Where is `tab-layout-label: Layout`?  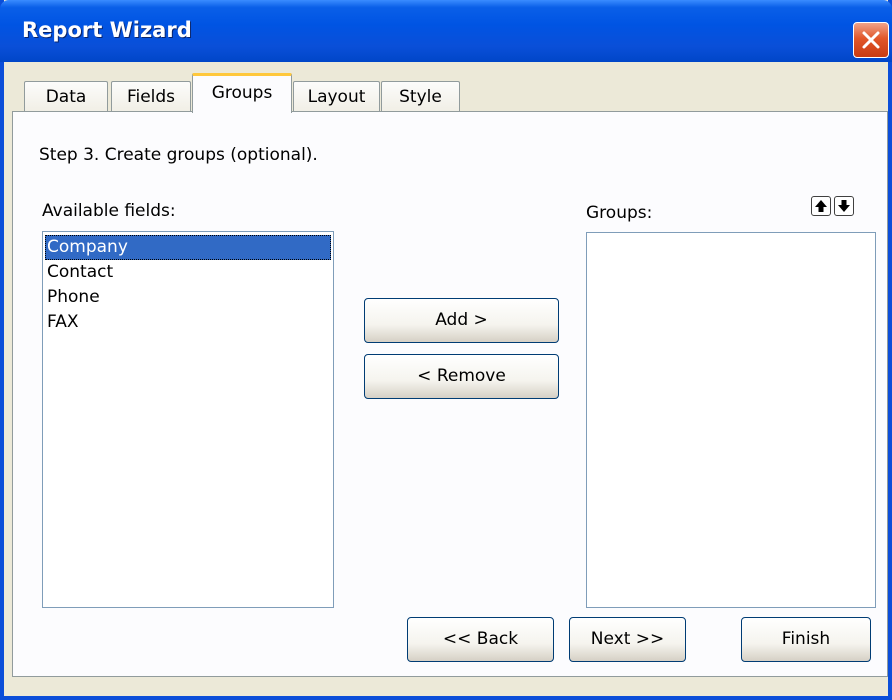 tab-layout-label: Layout is located at coordinates (336, 97).